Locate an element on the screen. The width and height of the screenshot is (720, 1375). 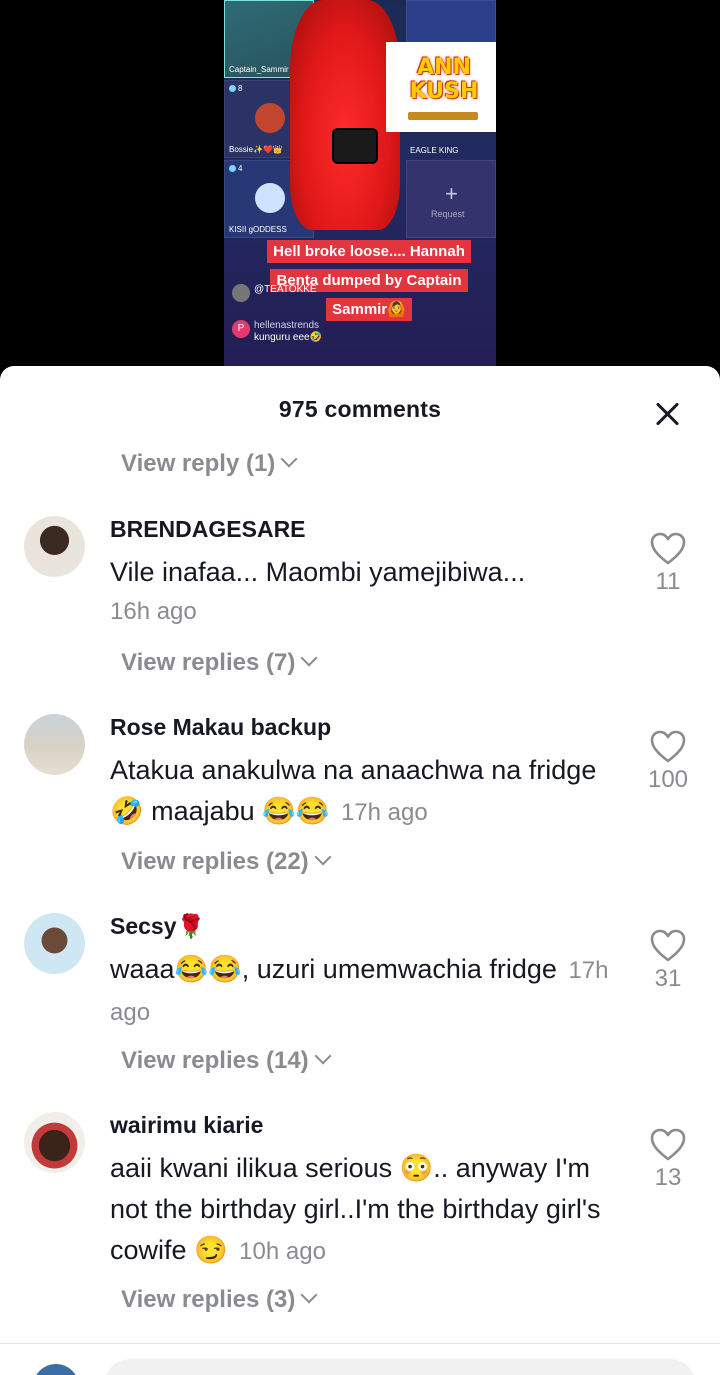
like-count: 100 is located at coordinates (668, 779).